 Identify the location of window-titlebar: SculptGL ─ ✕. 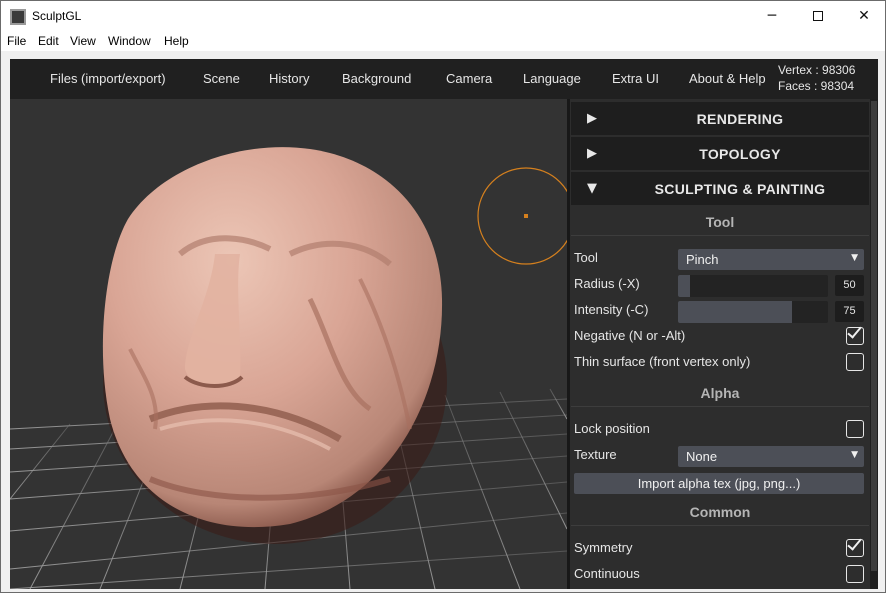
(443, 15).